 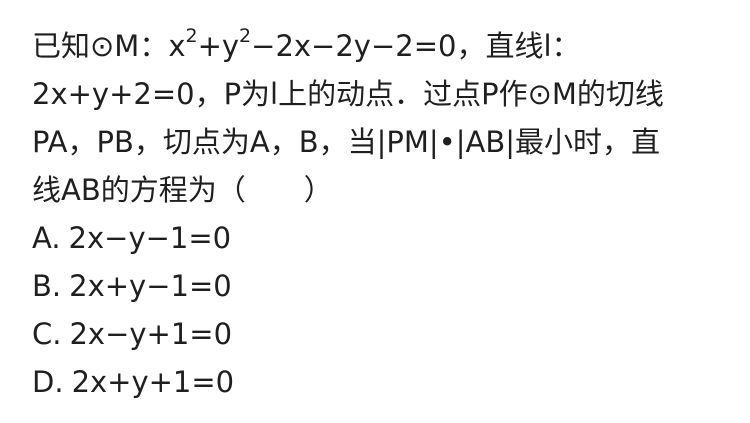 What do you see at coordinates (191, 36) in the screenshot?
I see `exponent-x: 2` at bounding box center [191, 36].